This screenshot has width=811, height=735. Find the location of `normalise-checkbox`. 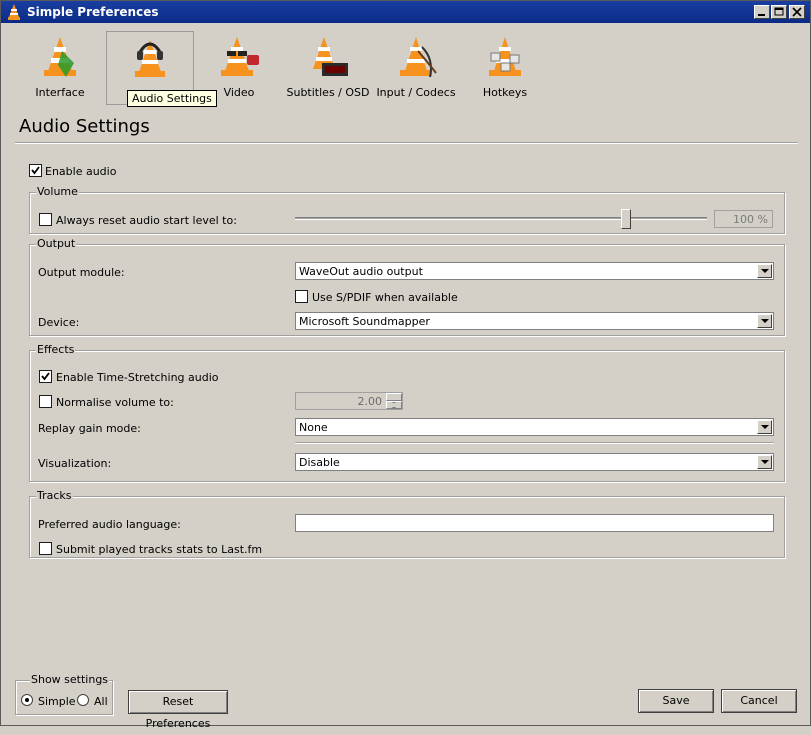

normalise-checkbox is located at coordinates (45, 401).